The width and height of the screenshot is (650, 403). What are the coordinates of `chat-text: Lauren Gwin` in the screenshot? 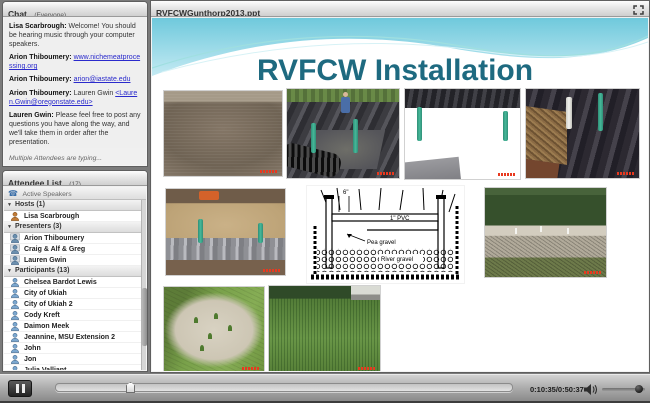 It's located at (93, 93).